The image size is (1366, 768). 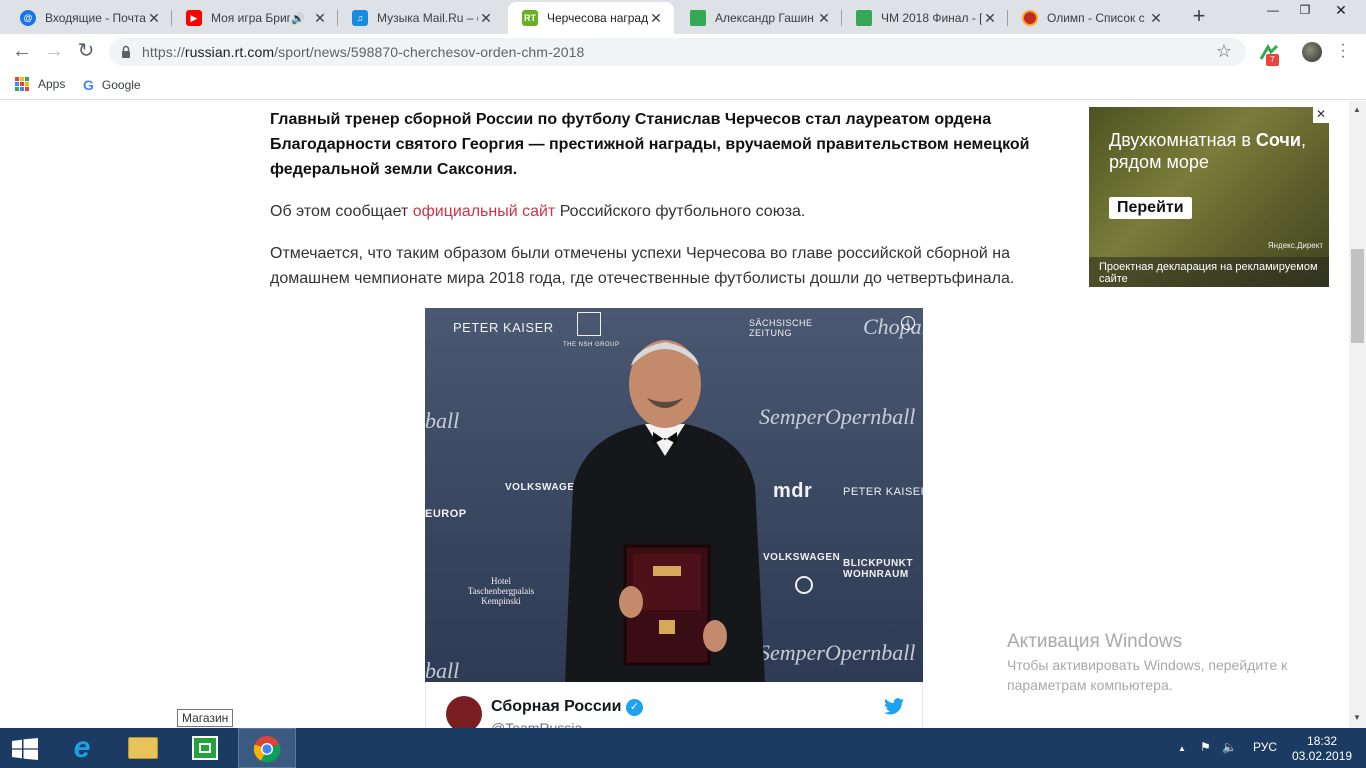 What do you see at coordinates (250, 18) in the screenshot?
I see `tab-title: Моя игра Брип` at bounding box center [250, 18].